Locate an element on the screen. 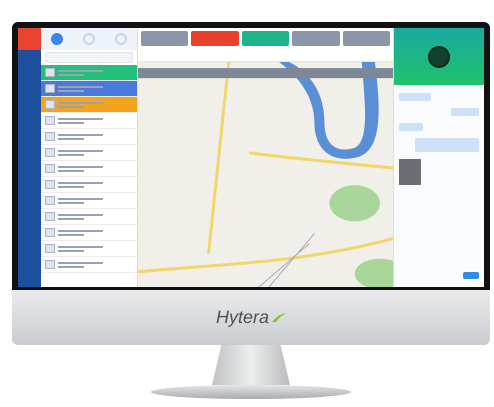  send-button is located at coordinates (471, 275).